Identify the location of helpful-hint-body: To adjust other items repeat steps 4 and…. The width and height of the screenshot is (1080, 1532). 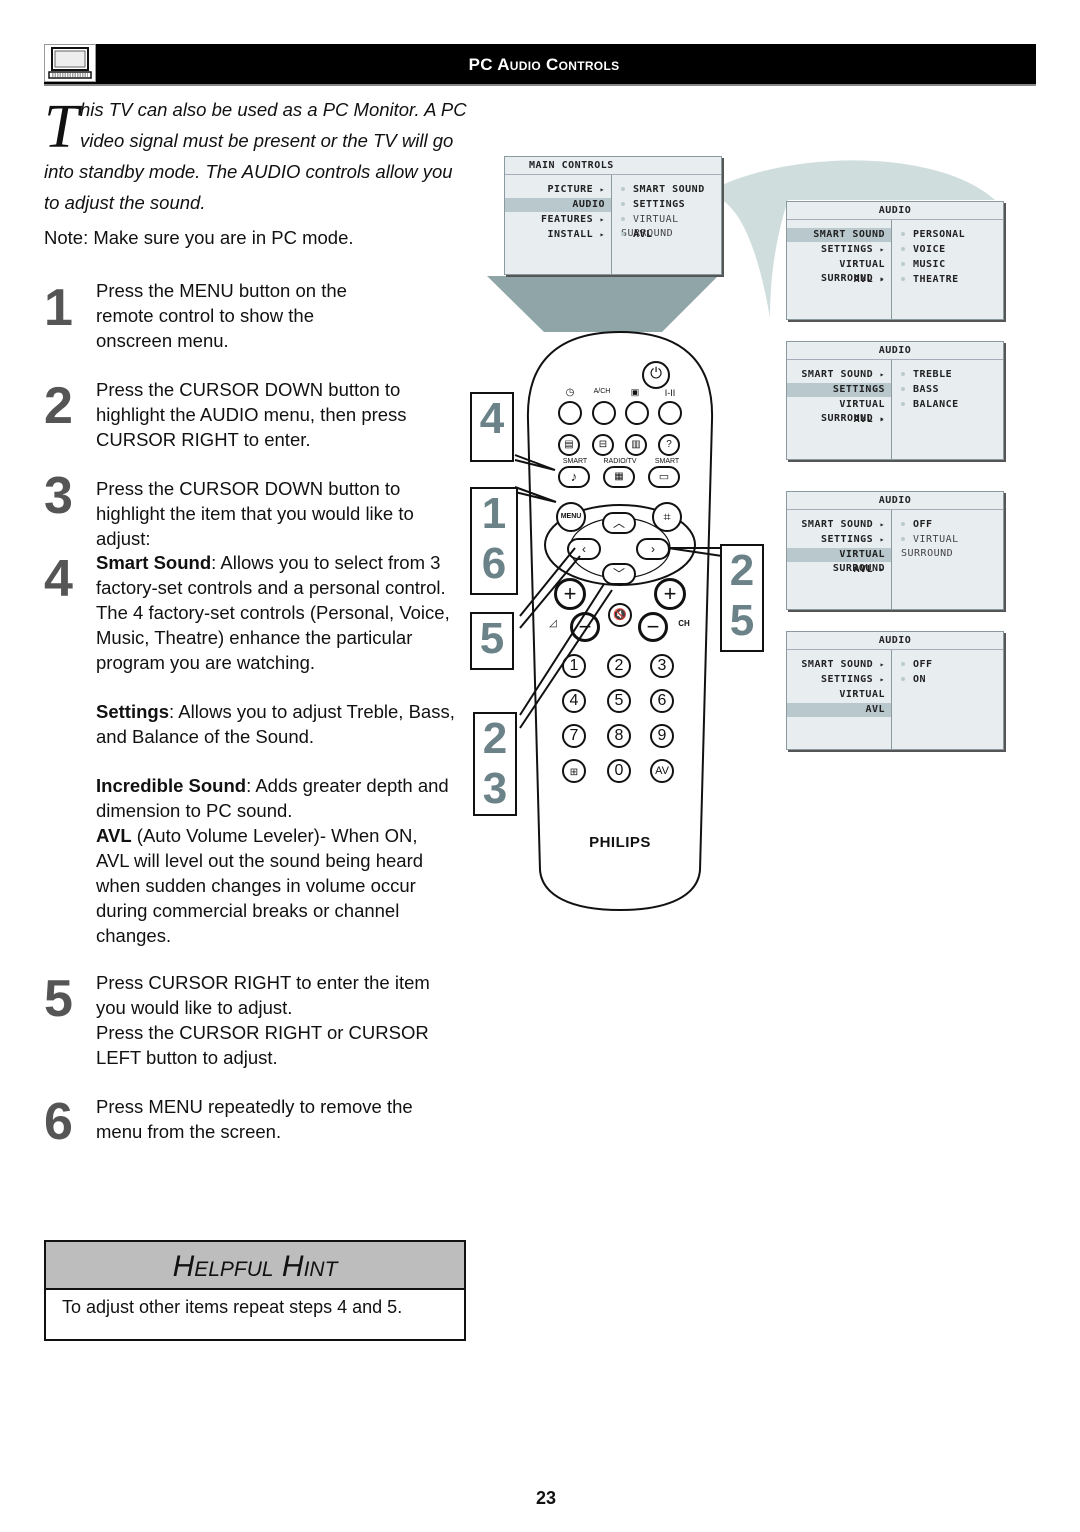
(255, 1315).